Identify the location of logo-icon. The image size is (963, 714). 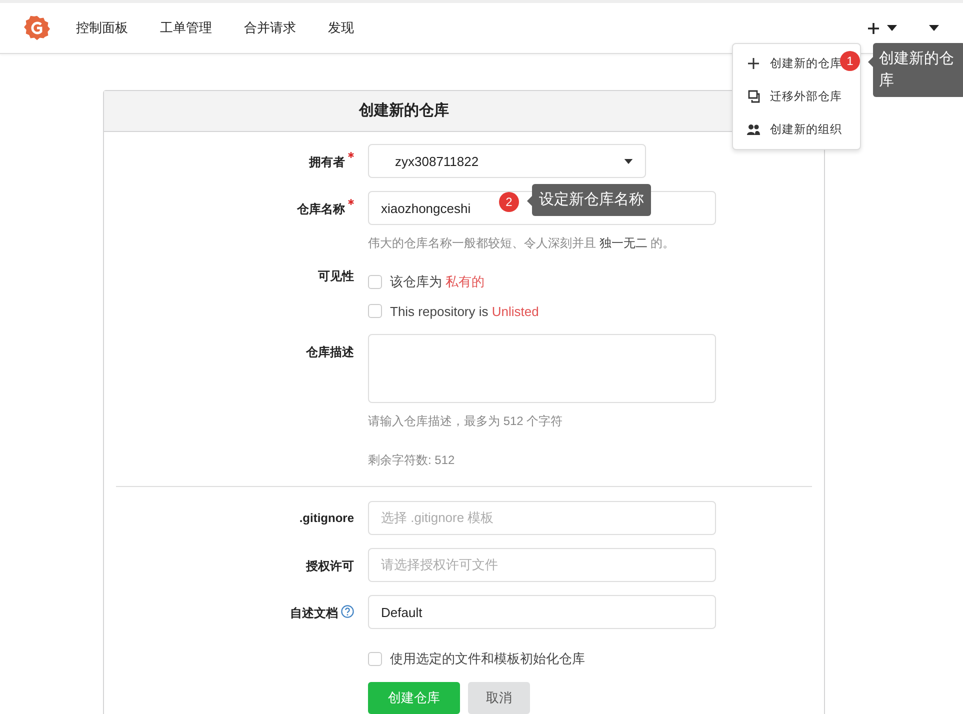
(37, 28).